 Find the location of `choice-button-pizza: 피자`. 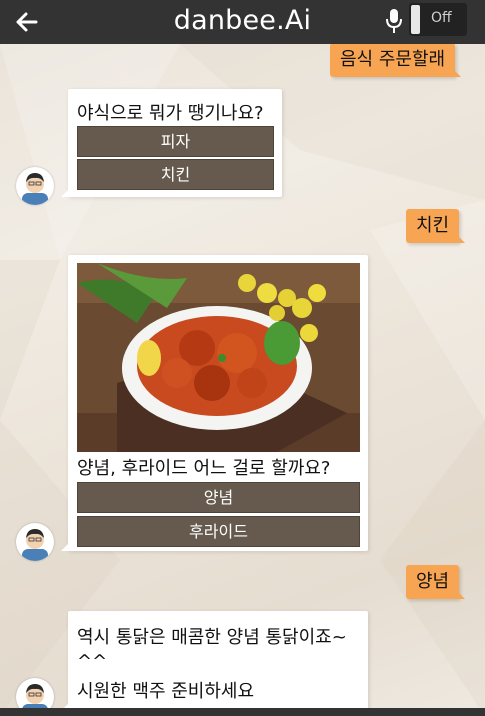

choice-button-pizza: 피자 is located at coordinates (175, 141).